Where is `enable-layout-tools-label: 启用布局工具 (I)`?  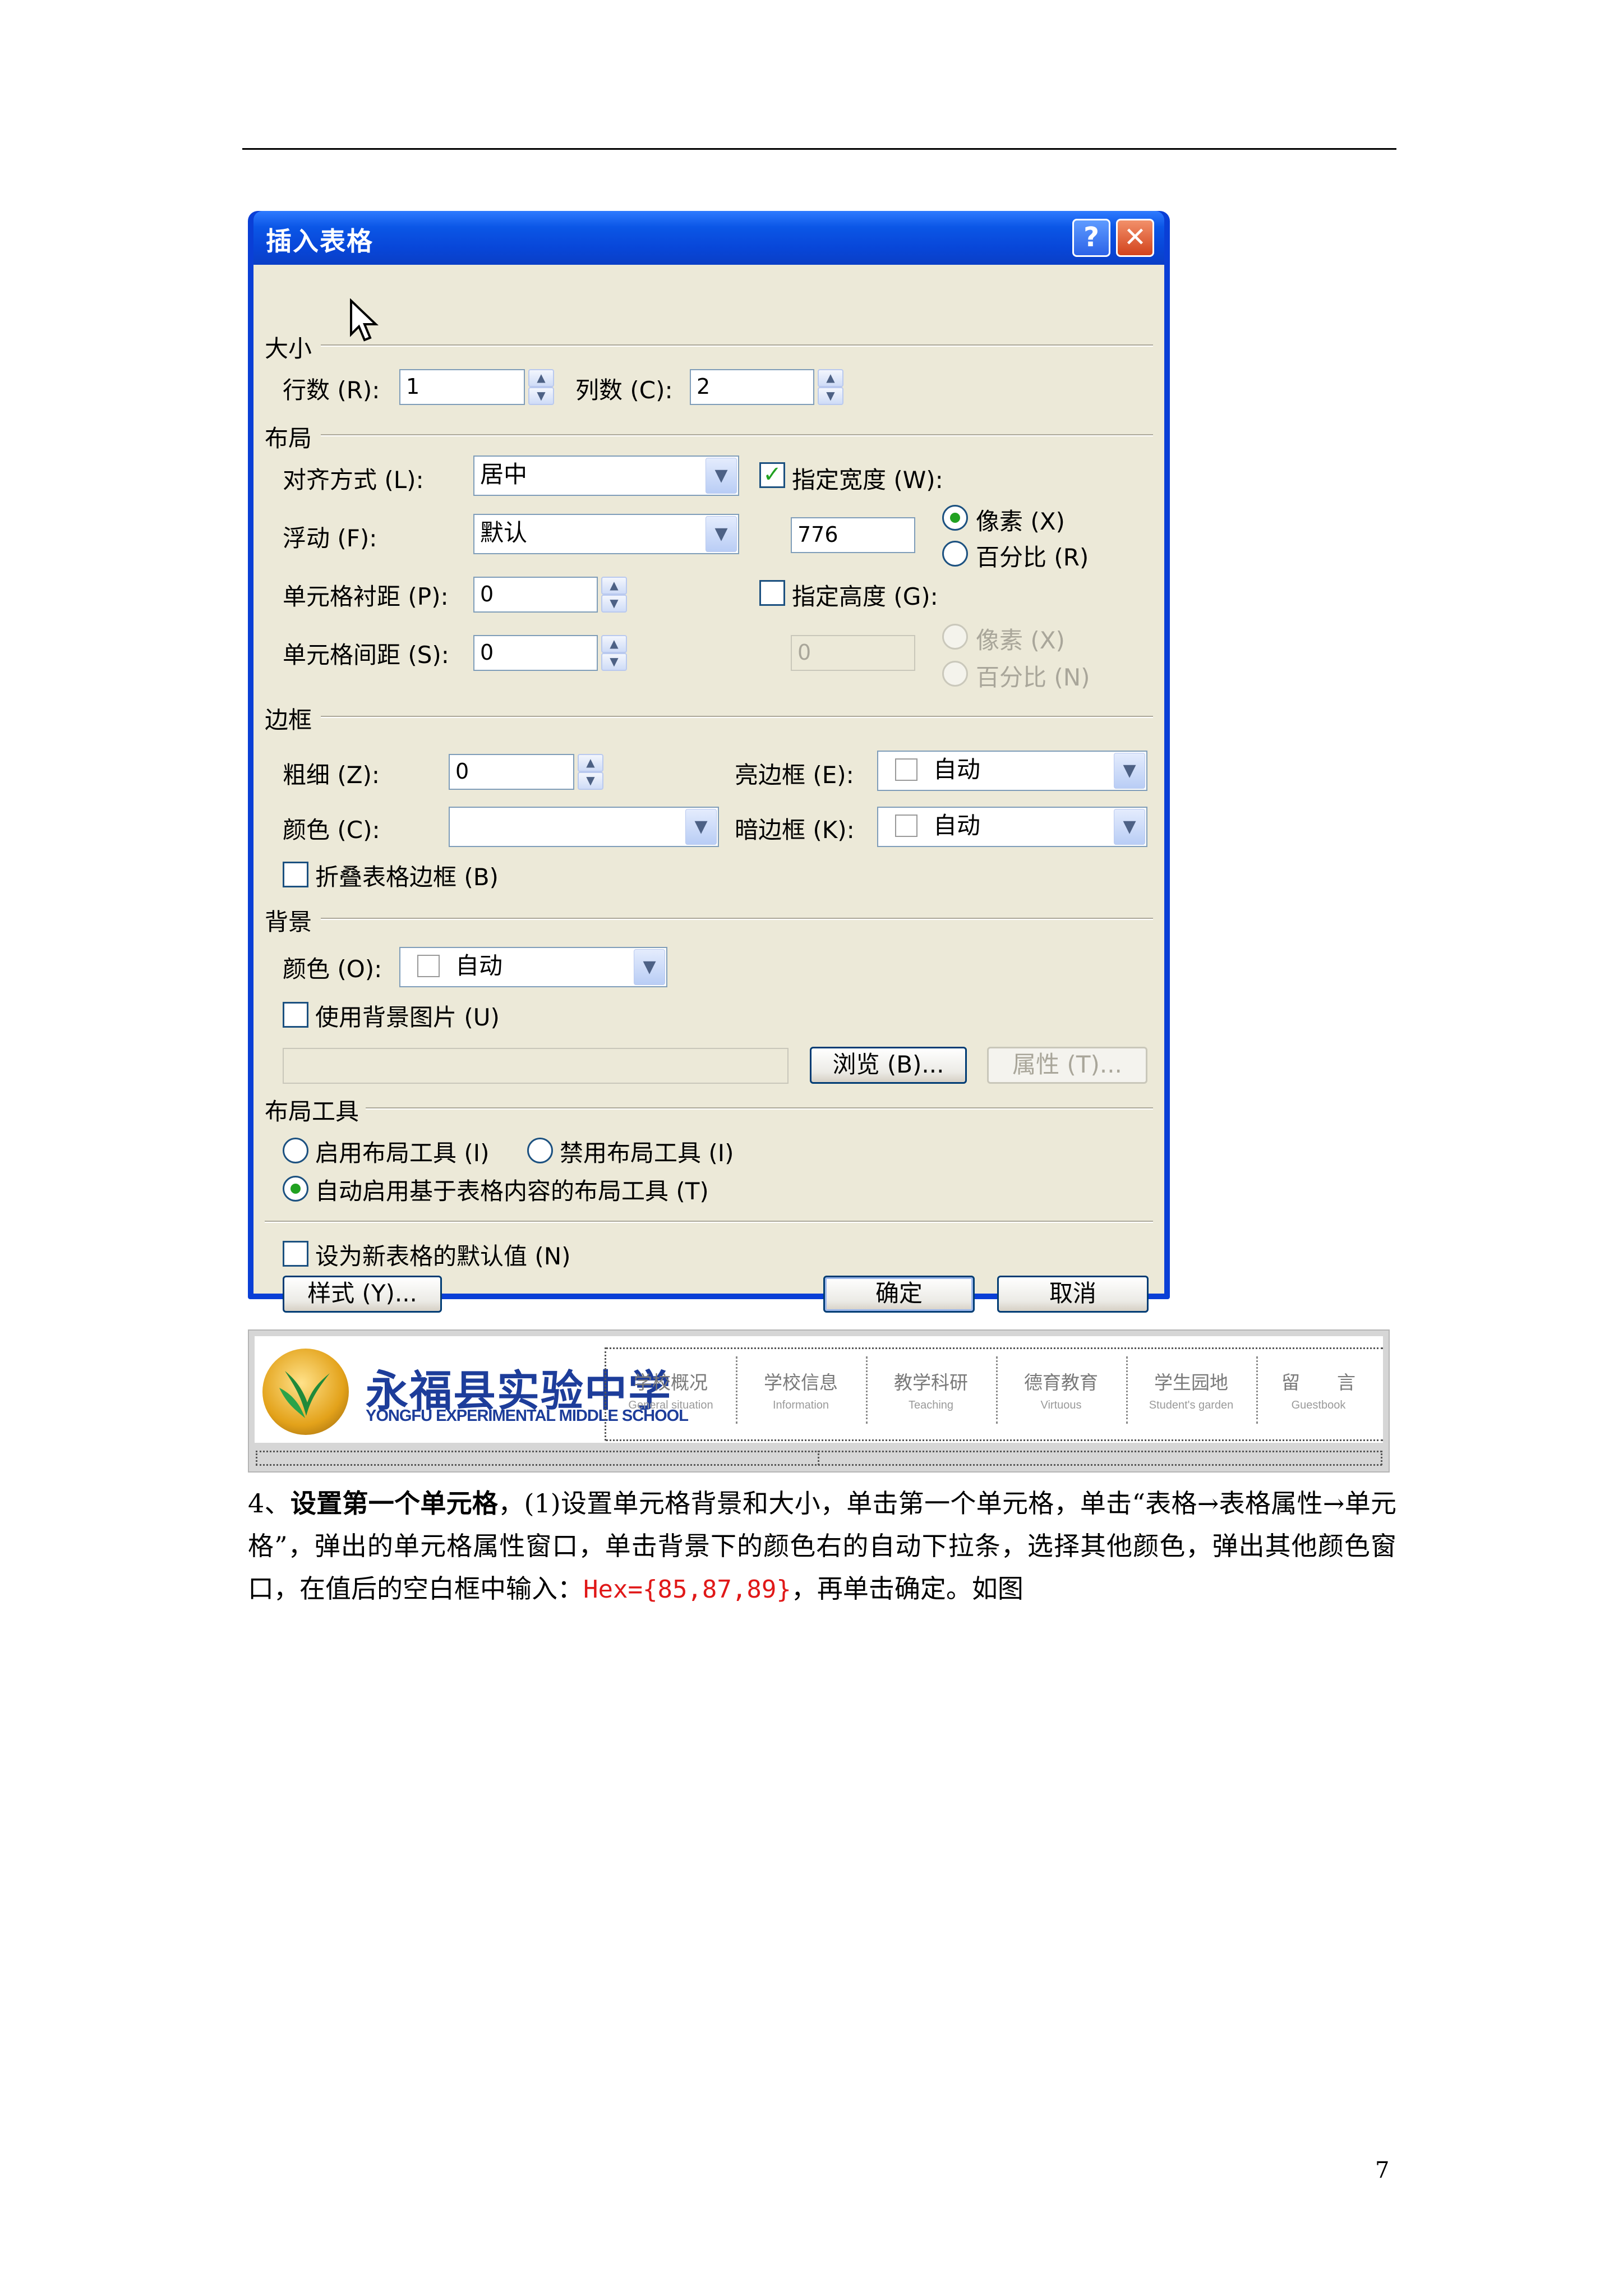
enable-layout-tools-label: 启用布局工具 (I) is located at coordinates (402, 1153).